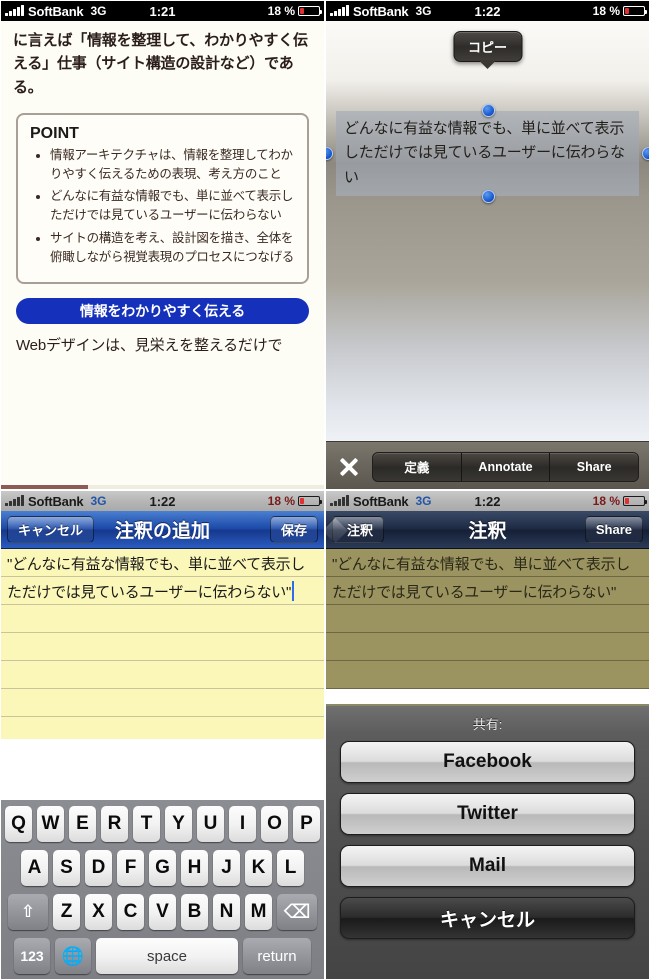 The image size is (650, 980). What do you see at coordinates (487, 530) in the screenshot?
I see `navigation-bar: 注釈 注釈 Share` at bounding box center [487, 530].